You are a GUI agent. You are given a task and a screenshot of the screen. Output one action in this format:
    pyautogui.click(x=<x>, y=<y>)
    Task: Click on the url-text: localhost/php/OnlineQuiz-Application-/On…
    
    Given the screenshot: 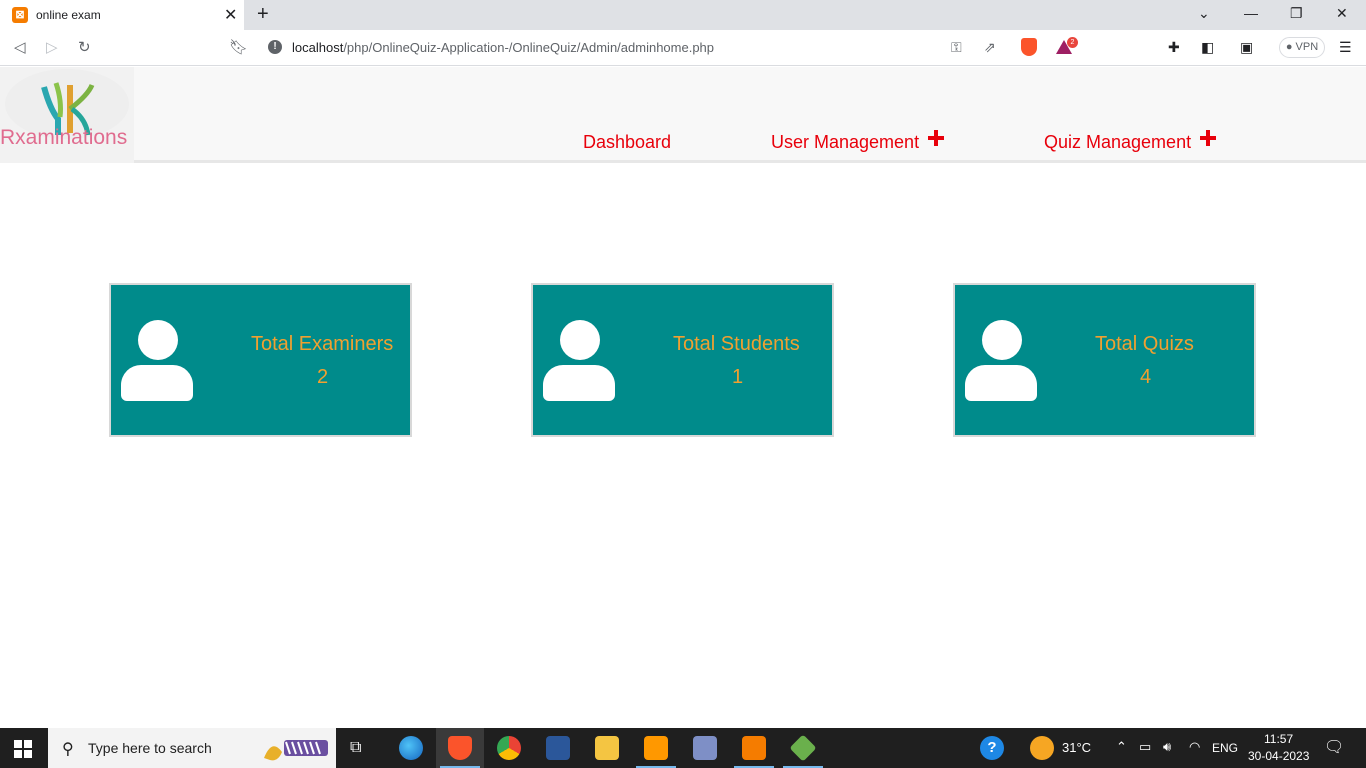 What is the action you would take?
    pyautogui.click(x=503, y=47)
    